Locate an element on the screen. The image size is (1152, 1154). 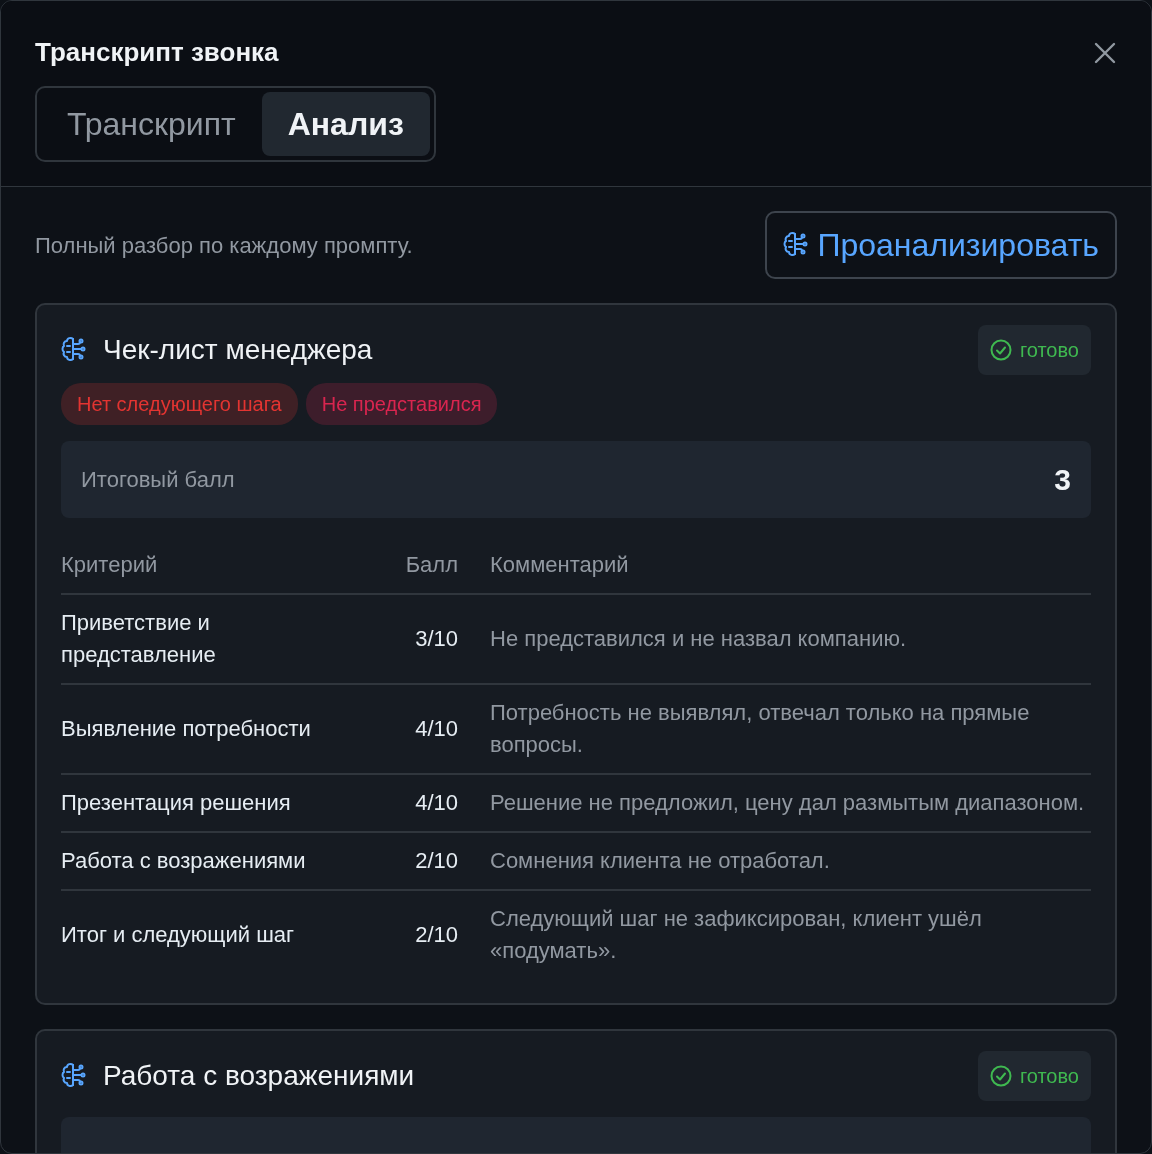
dialog-title: Транскрипт звонка is located at coordinates (157, 52).